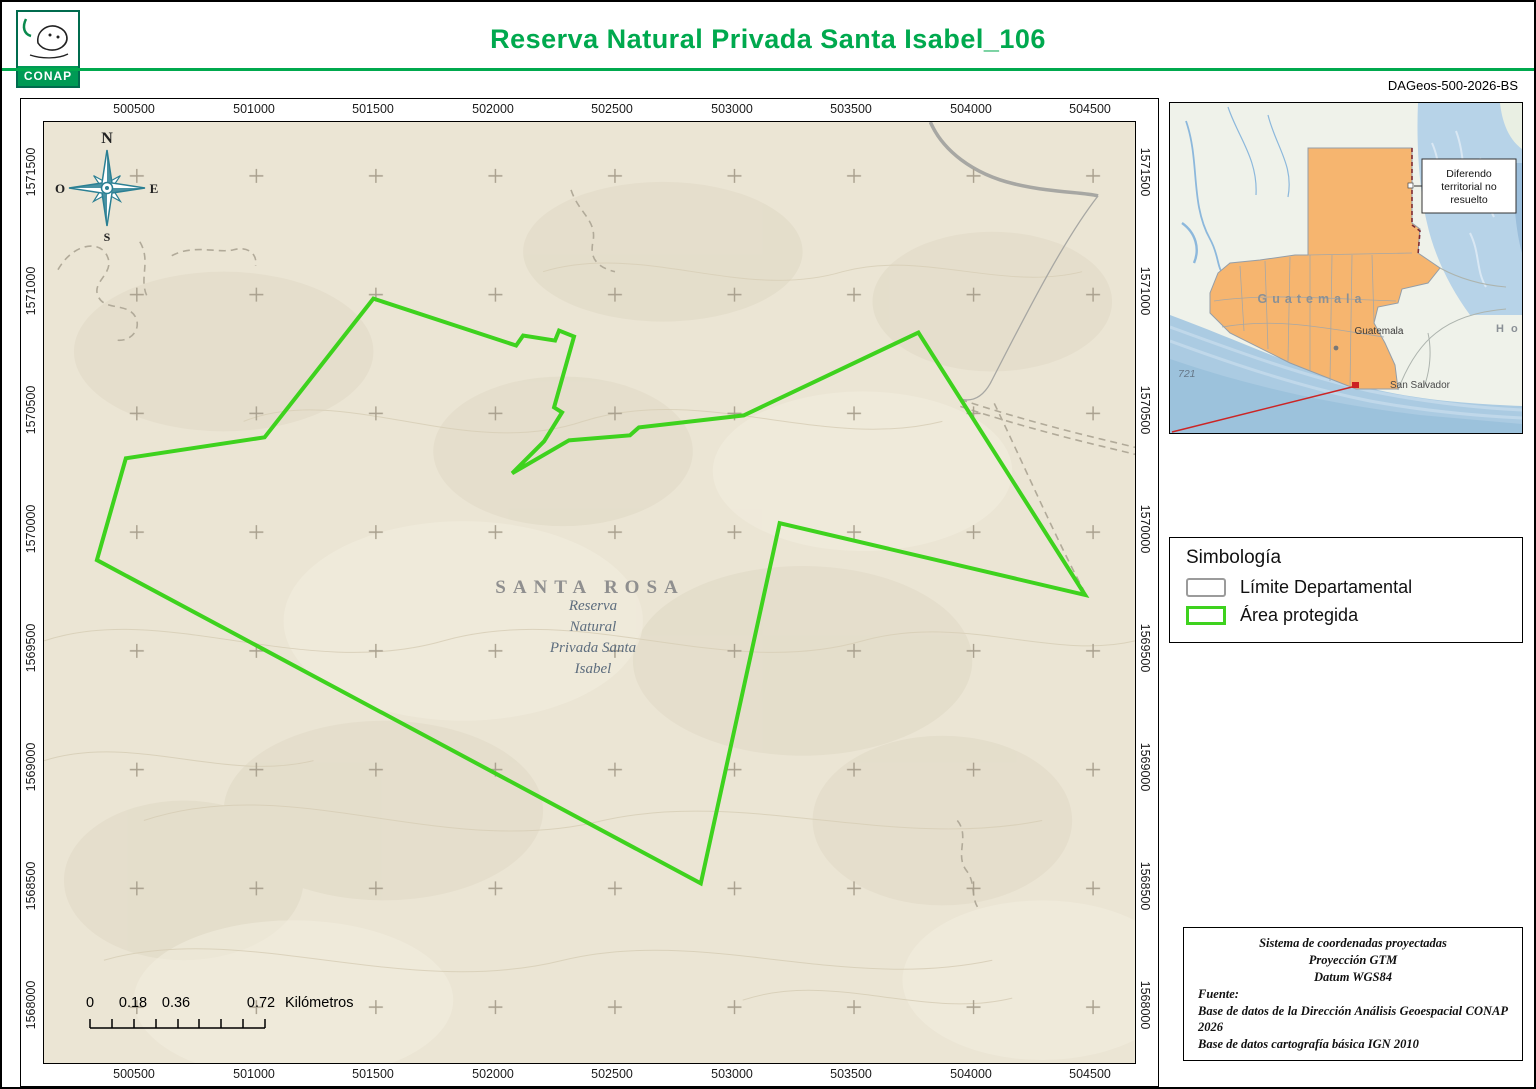  I want to click on scale-label: 0, so click(90, 1003).